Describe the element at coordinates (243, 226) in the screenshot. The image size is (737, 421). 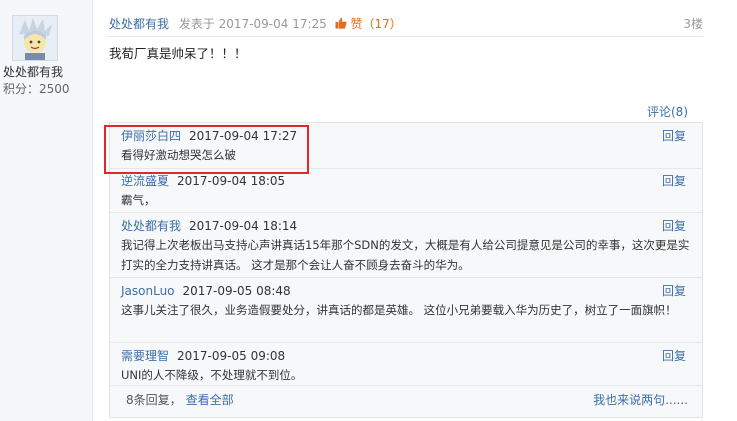
I see `comment-time: 2017-09-04 18:14` at that location.